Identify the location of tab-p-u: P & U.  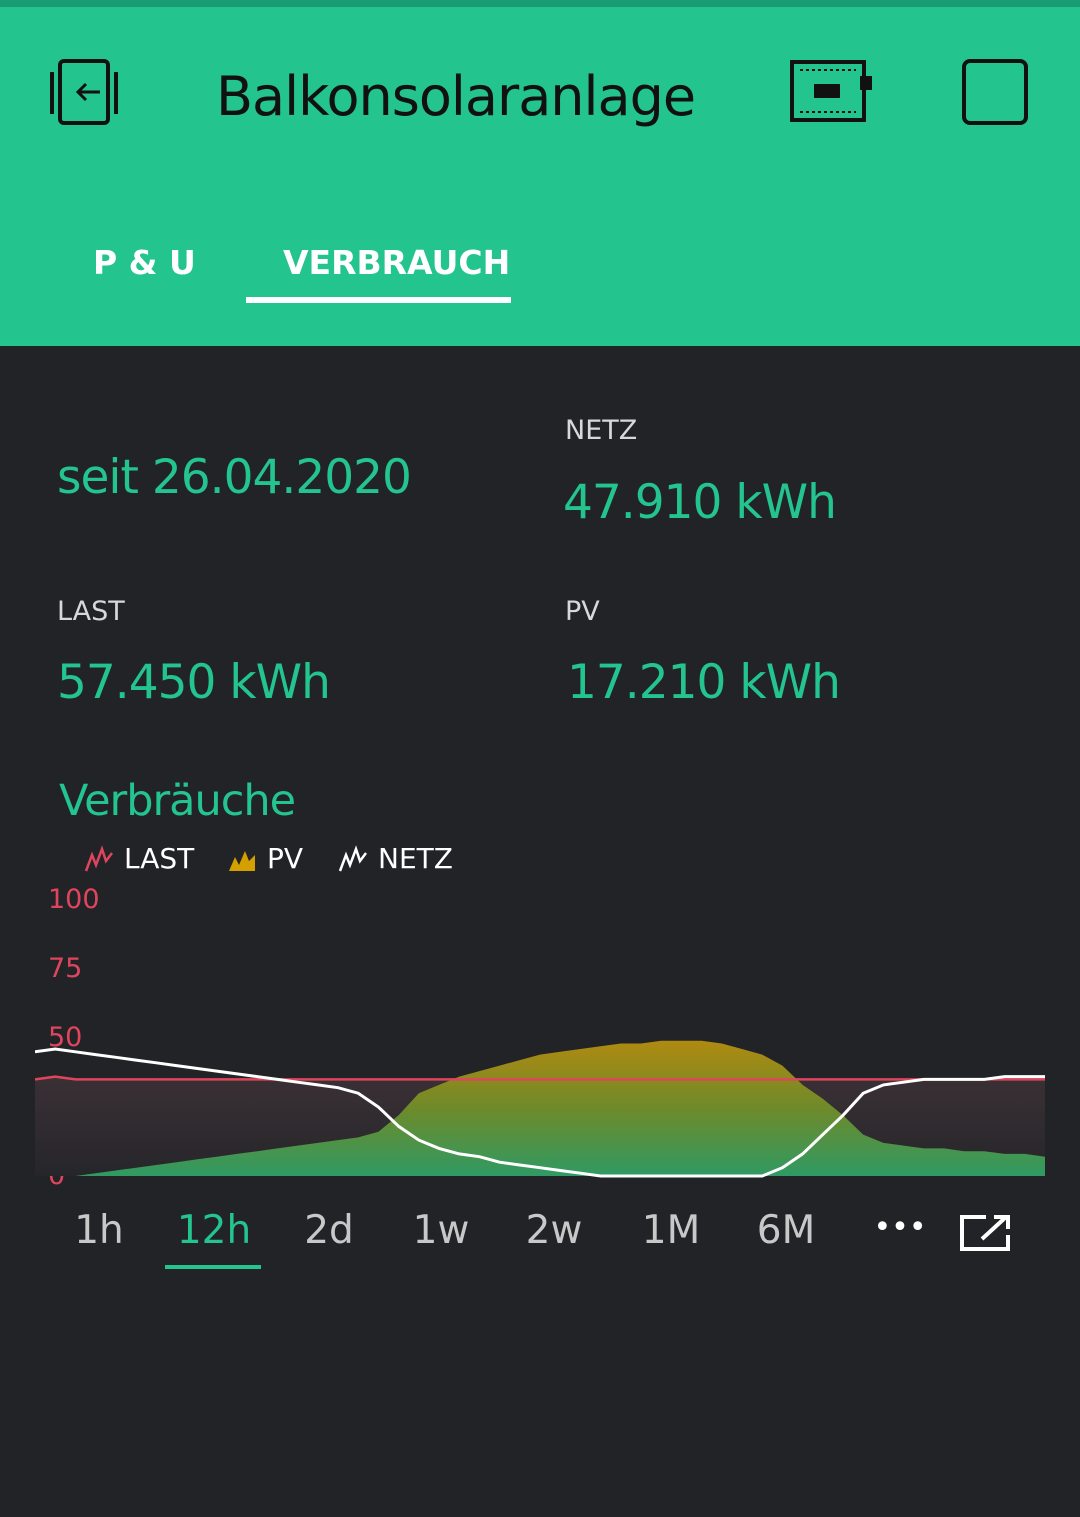
(144, 262).